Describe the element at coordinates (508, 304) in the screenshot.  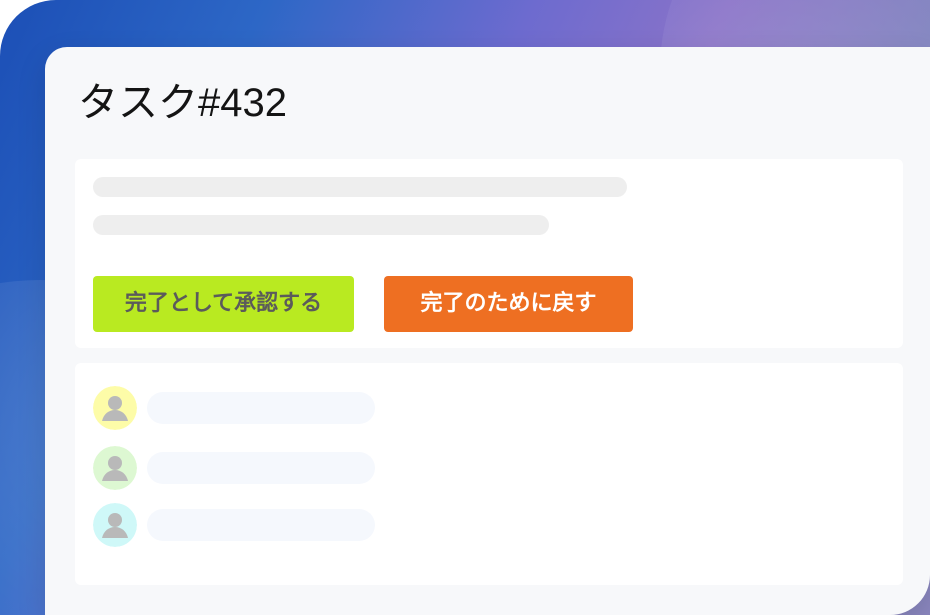
I see `return-for-completion-button: 完了のために戻す` at that location.